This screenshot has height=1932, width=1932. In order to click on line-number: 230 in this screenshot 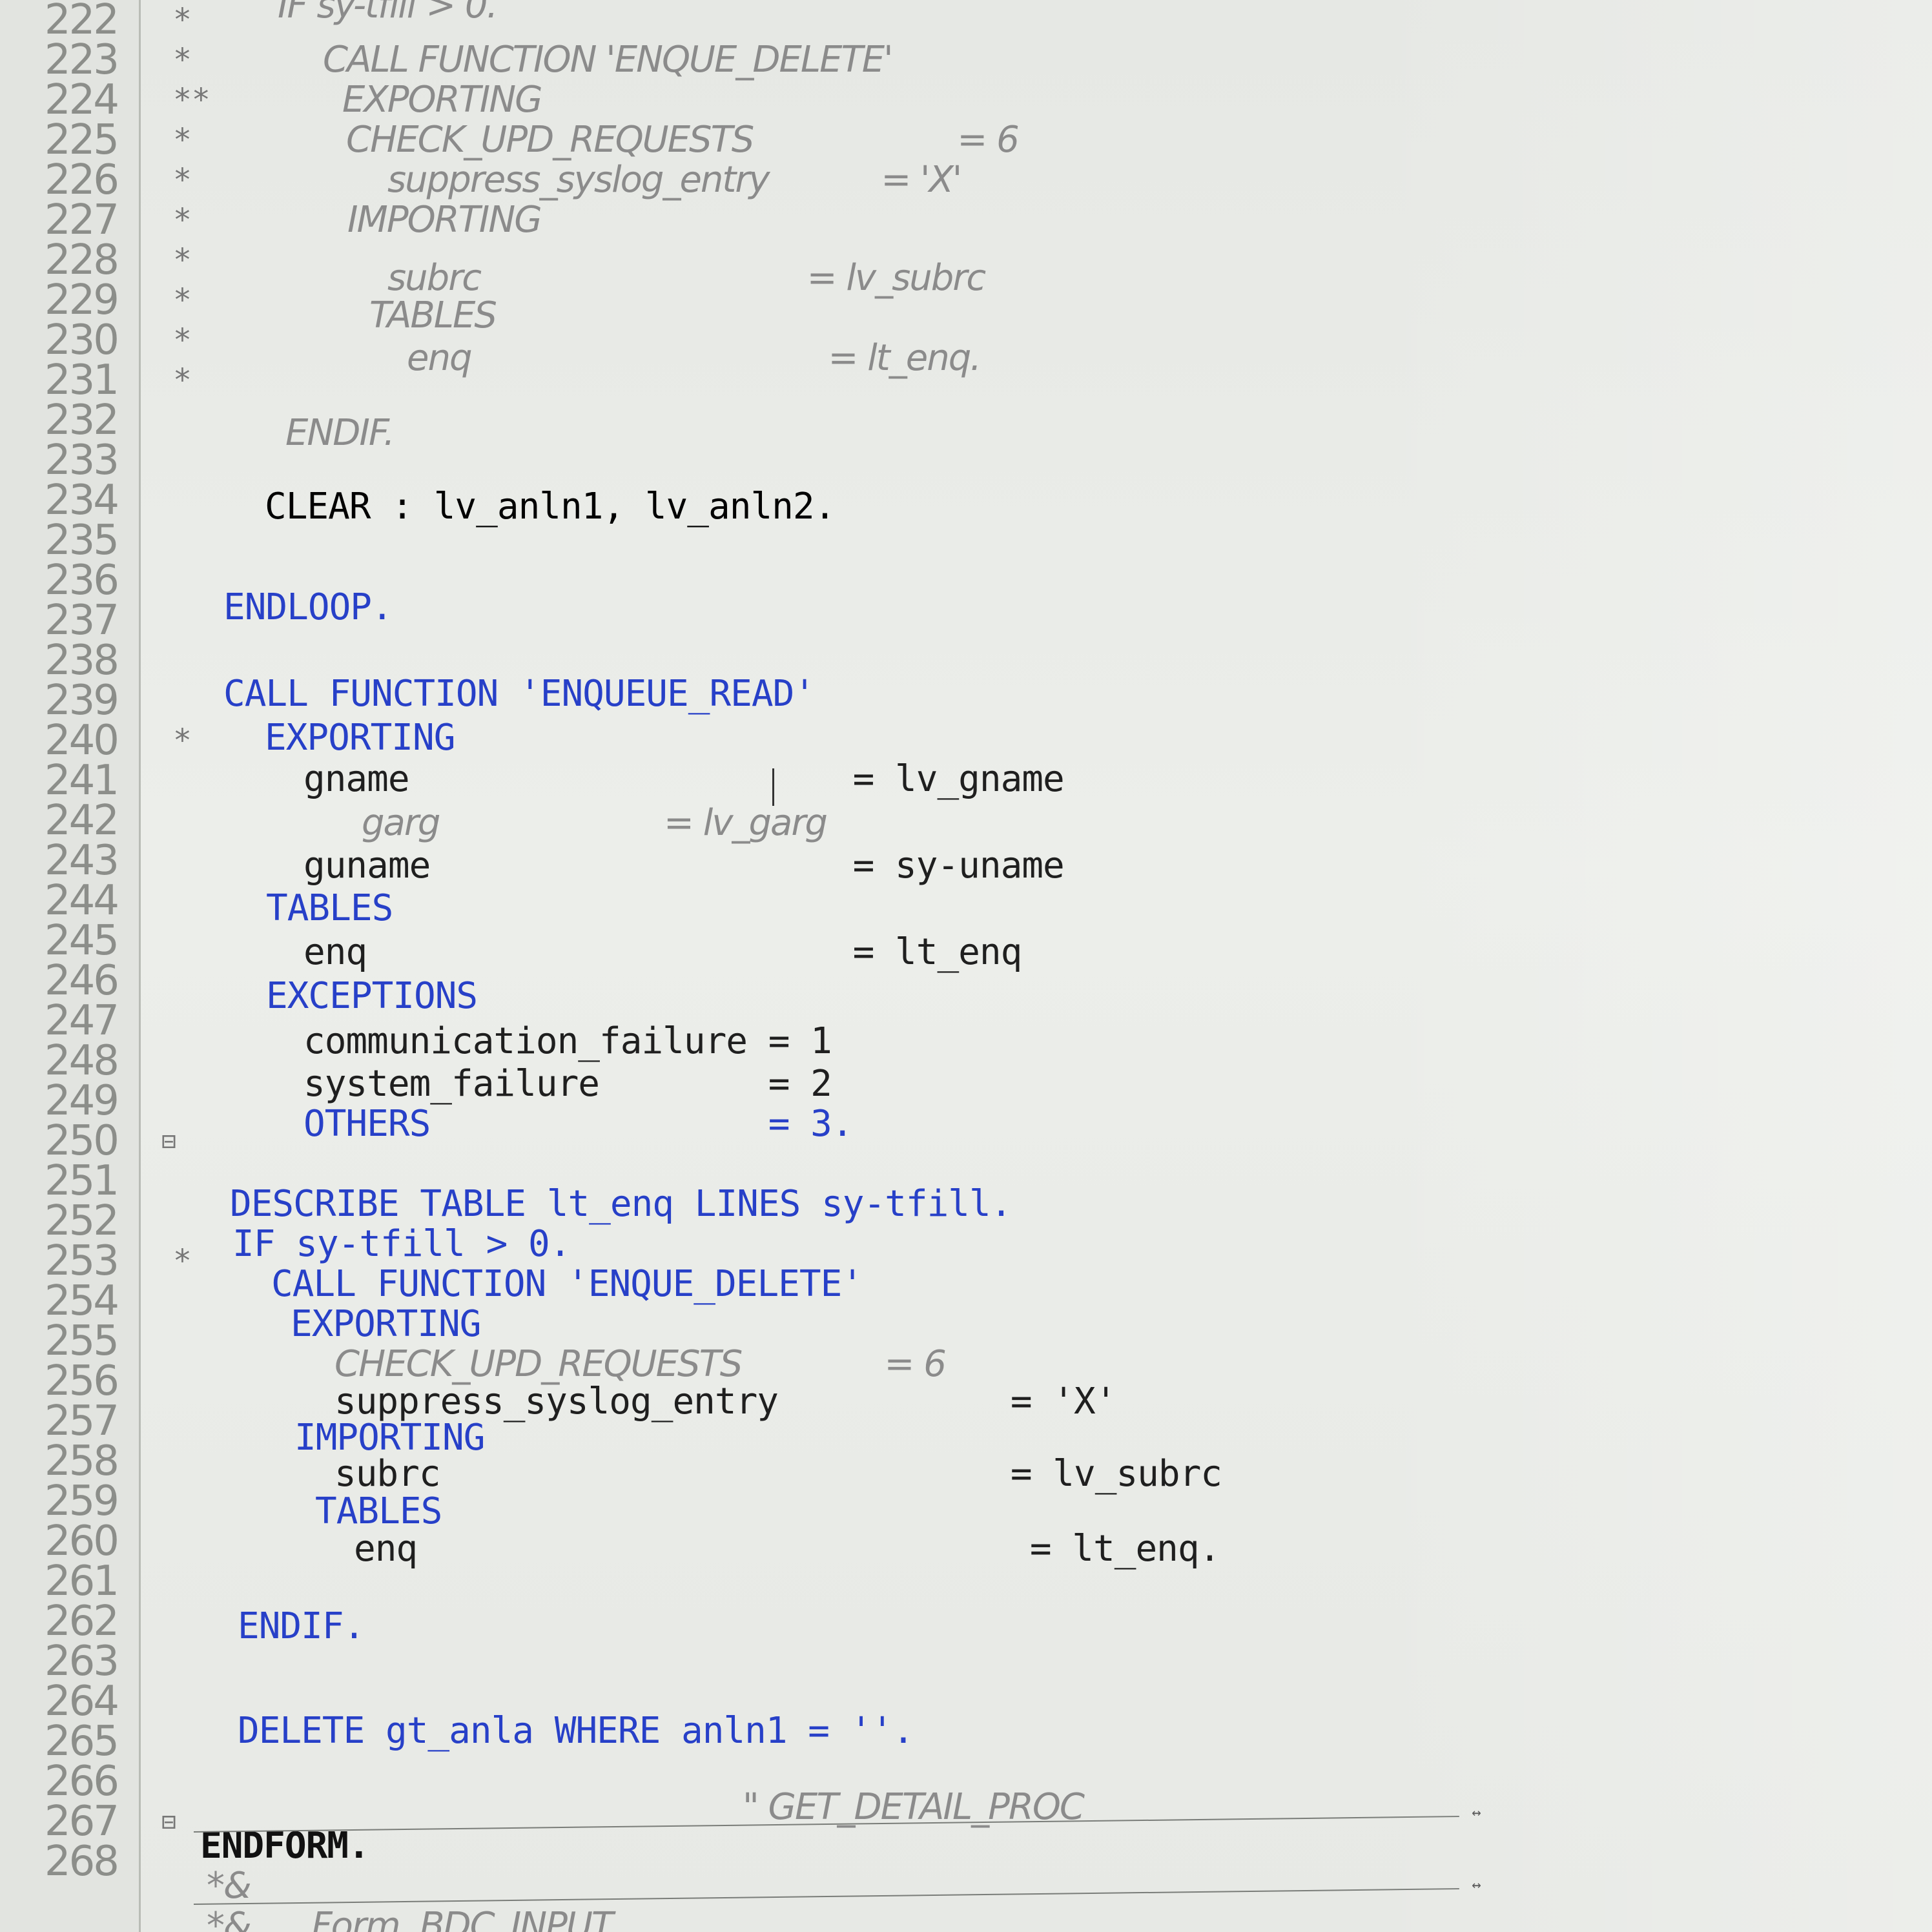, I will do `click(81, 340)`.